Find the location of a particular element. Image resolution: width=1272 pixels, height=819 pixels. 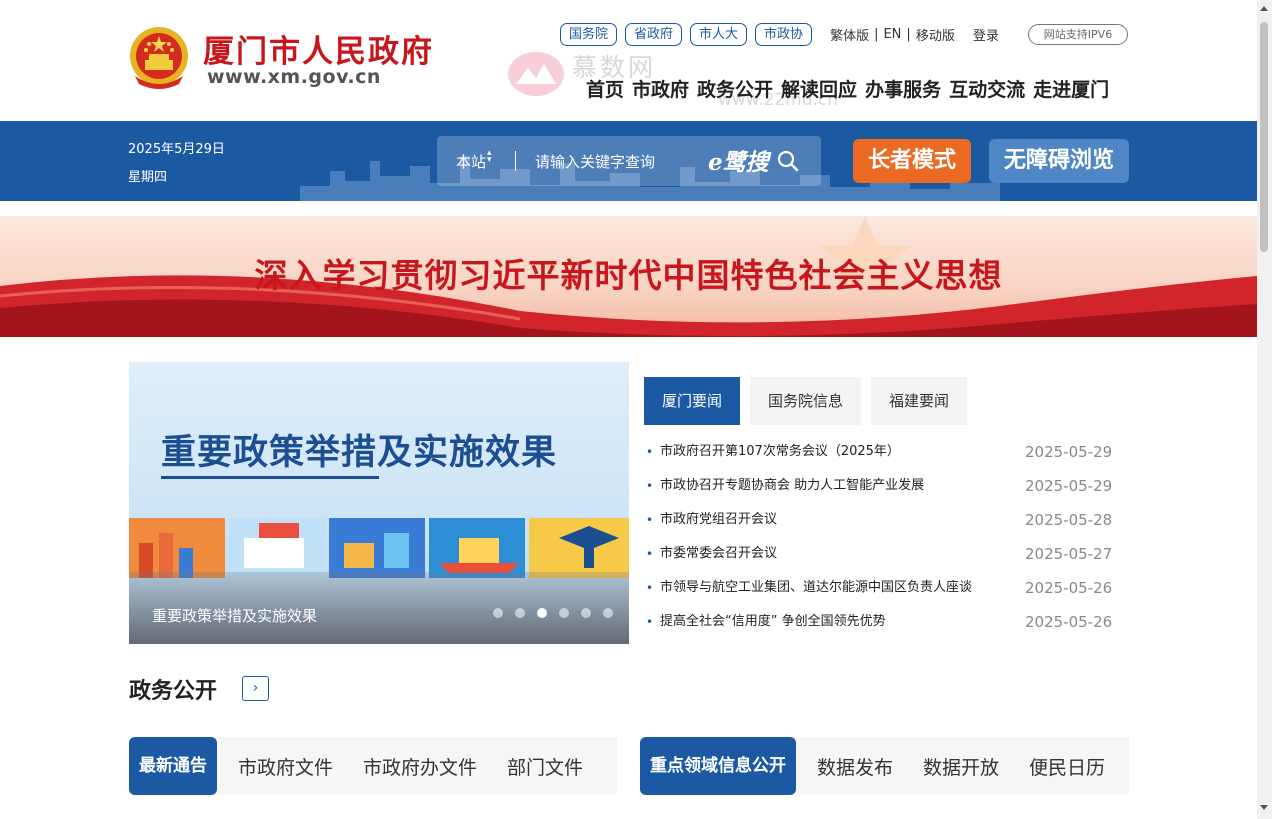

nav-services: 办事服务 is located at coordinates (903, 88).